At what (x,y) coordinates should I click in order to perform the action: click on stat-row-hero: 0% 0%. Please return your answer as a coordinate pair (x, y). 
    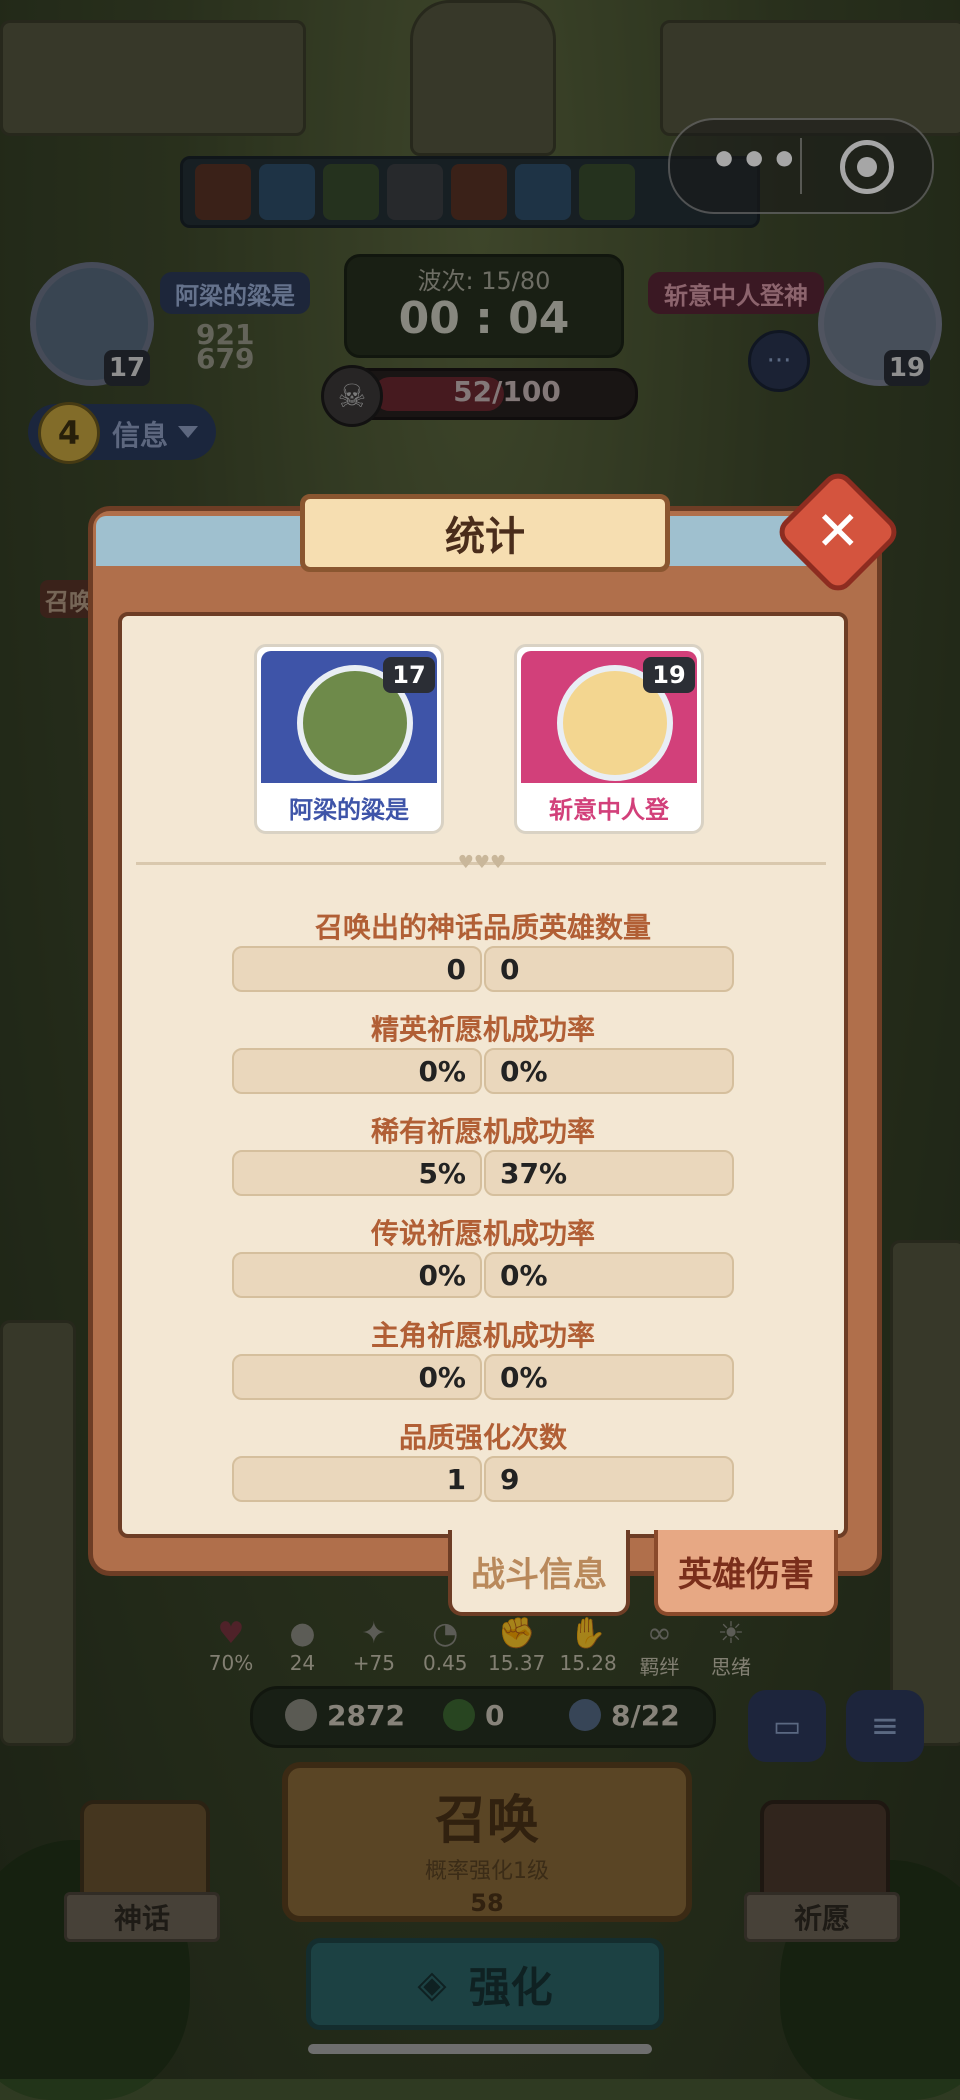
    Looking at the image, I should click on (483, 1377).